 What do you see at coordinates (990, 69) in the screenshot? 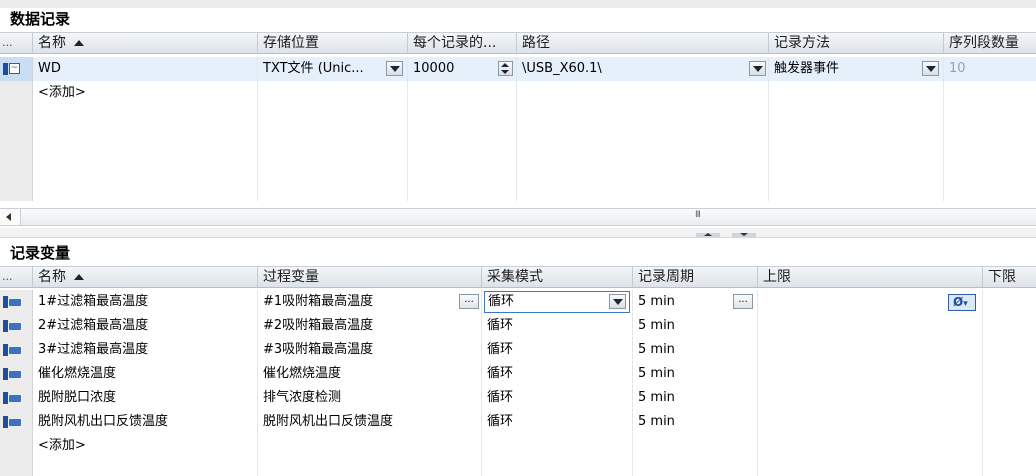
I see `cell-segments: 10` at bounding box center [990, 69].